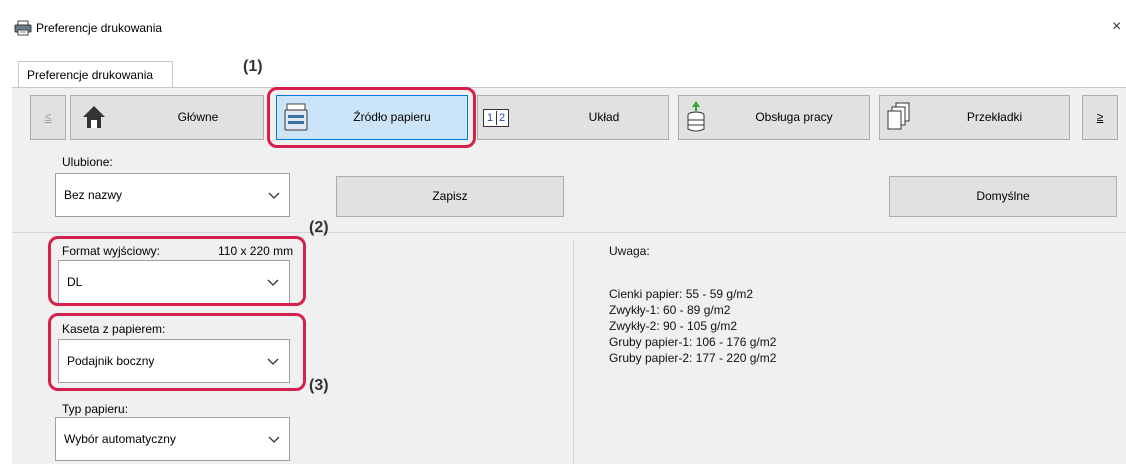  I want to click on nav-layout-button: 1 2 Układ, so click(573, 117).